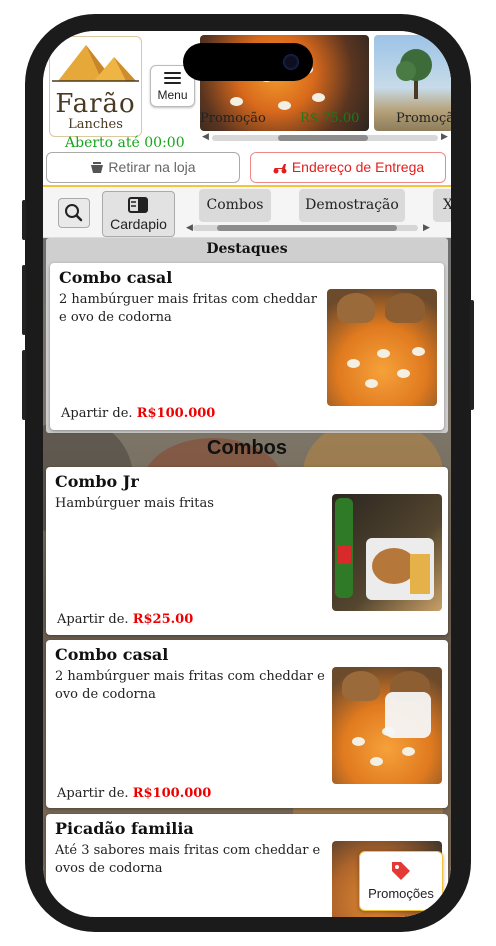  Describe the element at coordinates (291, 62) in the screenshot. I see `camera-icon` at that location.